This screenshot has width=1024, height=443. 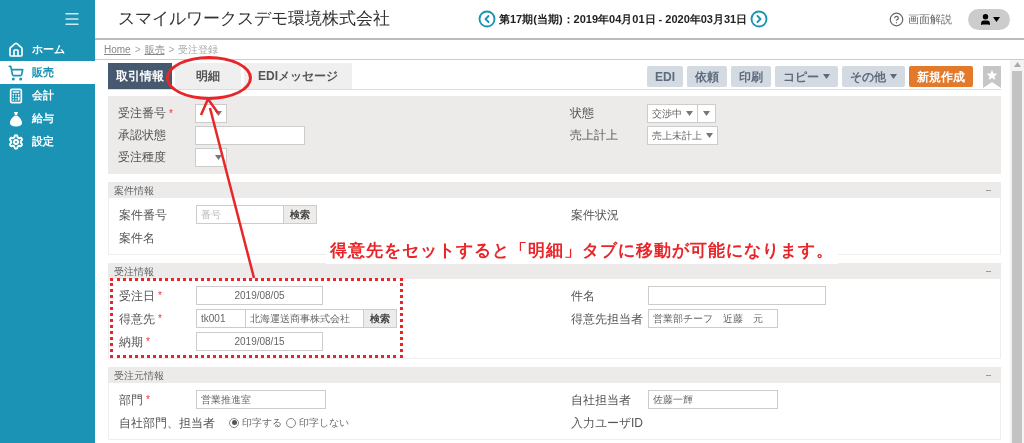 What do you see at coordinates (208, 76) in the screenshot?
I see `tab: 明細` at bounding box center [208, 76].